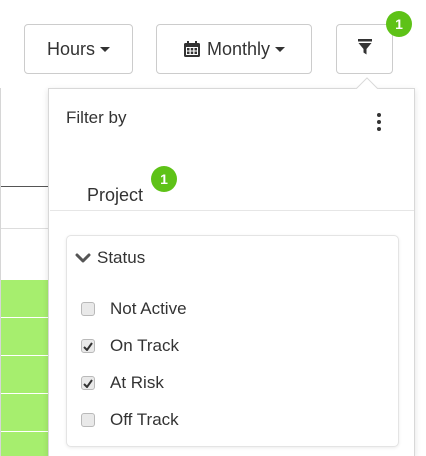 The image size is (426, 456). I want to click on status-group-label: Status, so click(121, 257).